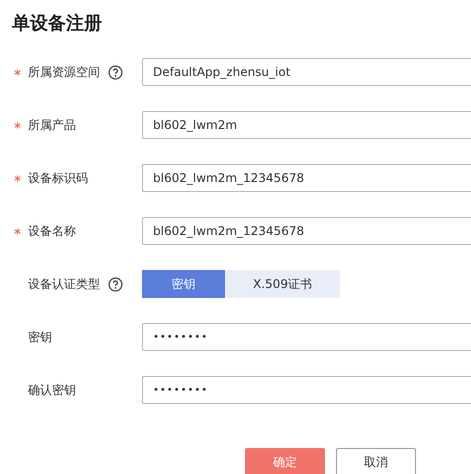 The width and height of the screenshot is (471, 474). Describe the element at coordinates (306, 125) in the screenshot. I see `input-field: bl602_lwm2m` at that location.